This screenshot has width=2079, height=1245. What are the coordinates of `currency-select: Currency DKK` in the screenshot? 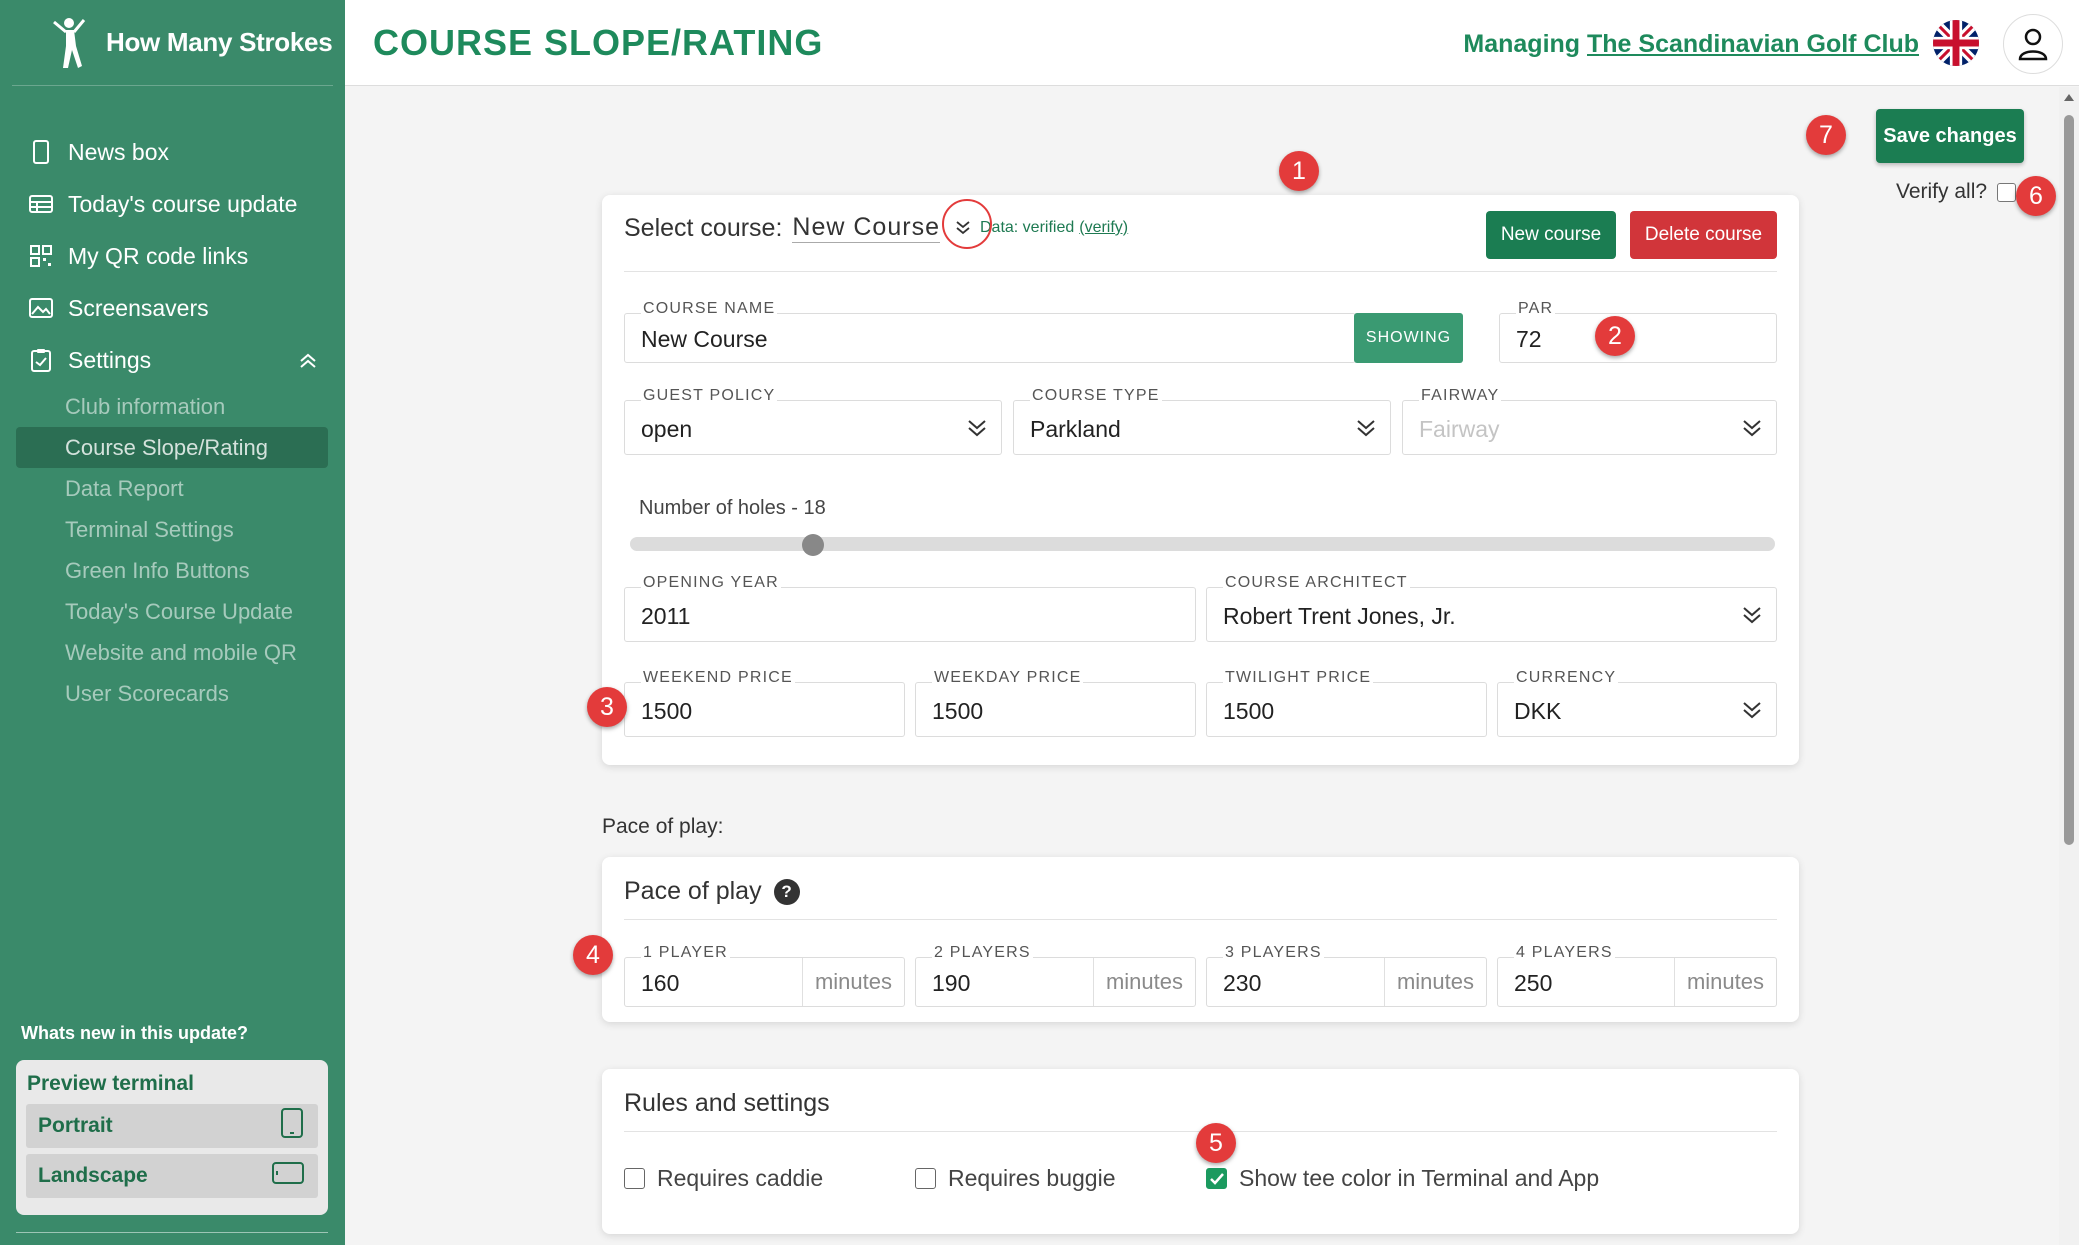 It's located at (1637, 703).